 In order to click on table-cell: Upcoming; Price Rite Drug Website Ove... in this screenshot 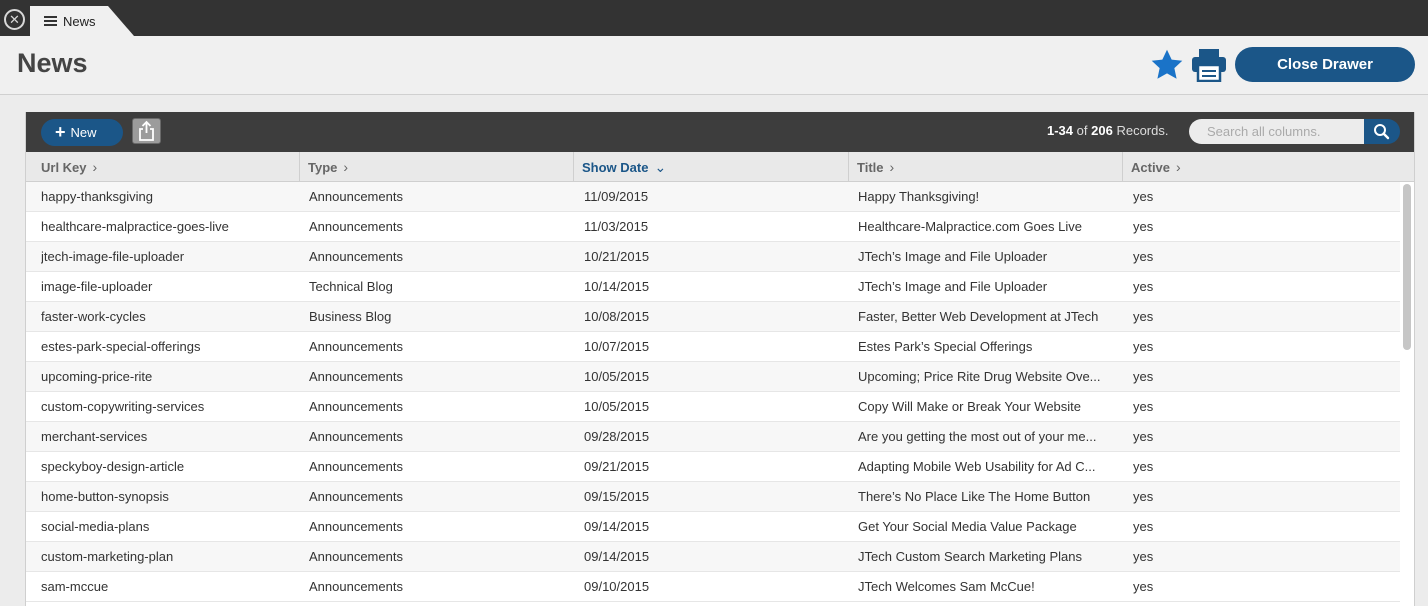, I will do `click(979, 376)`.